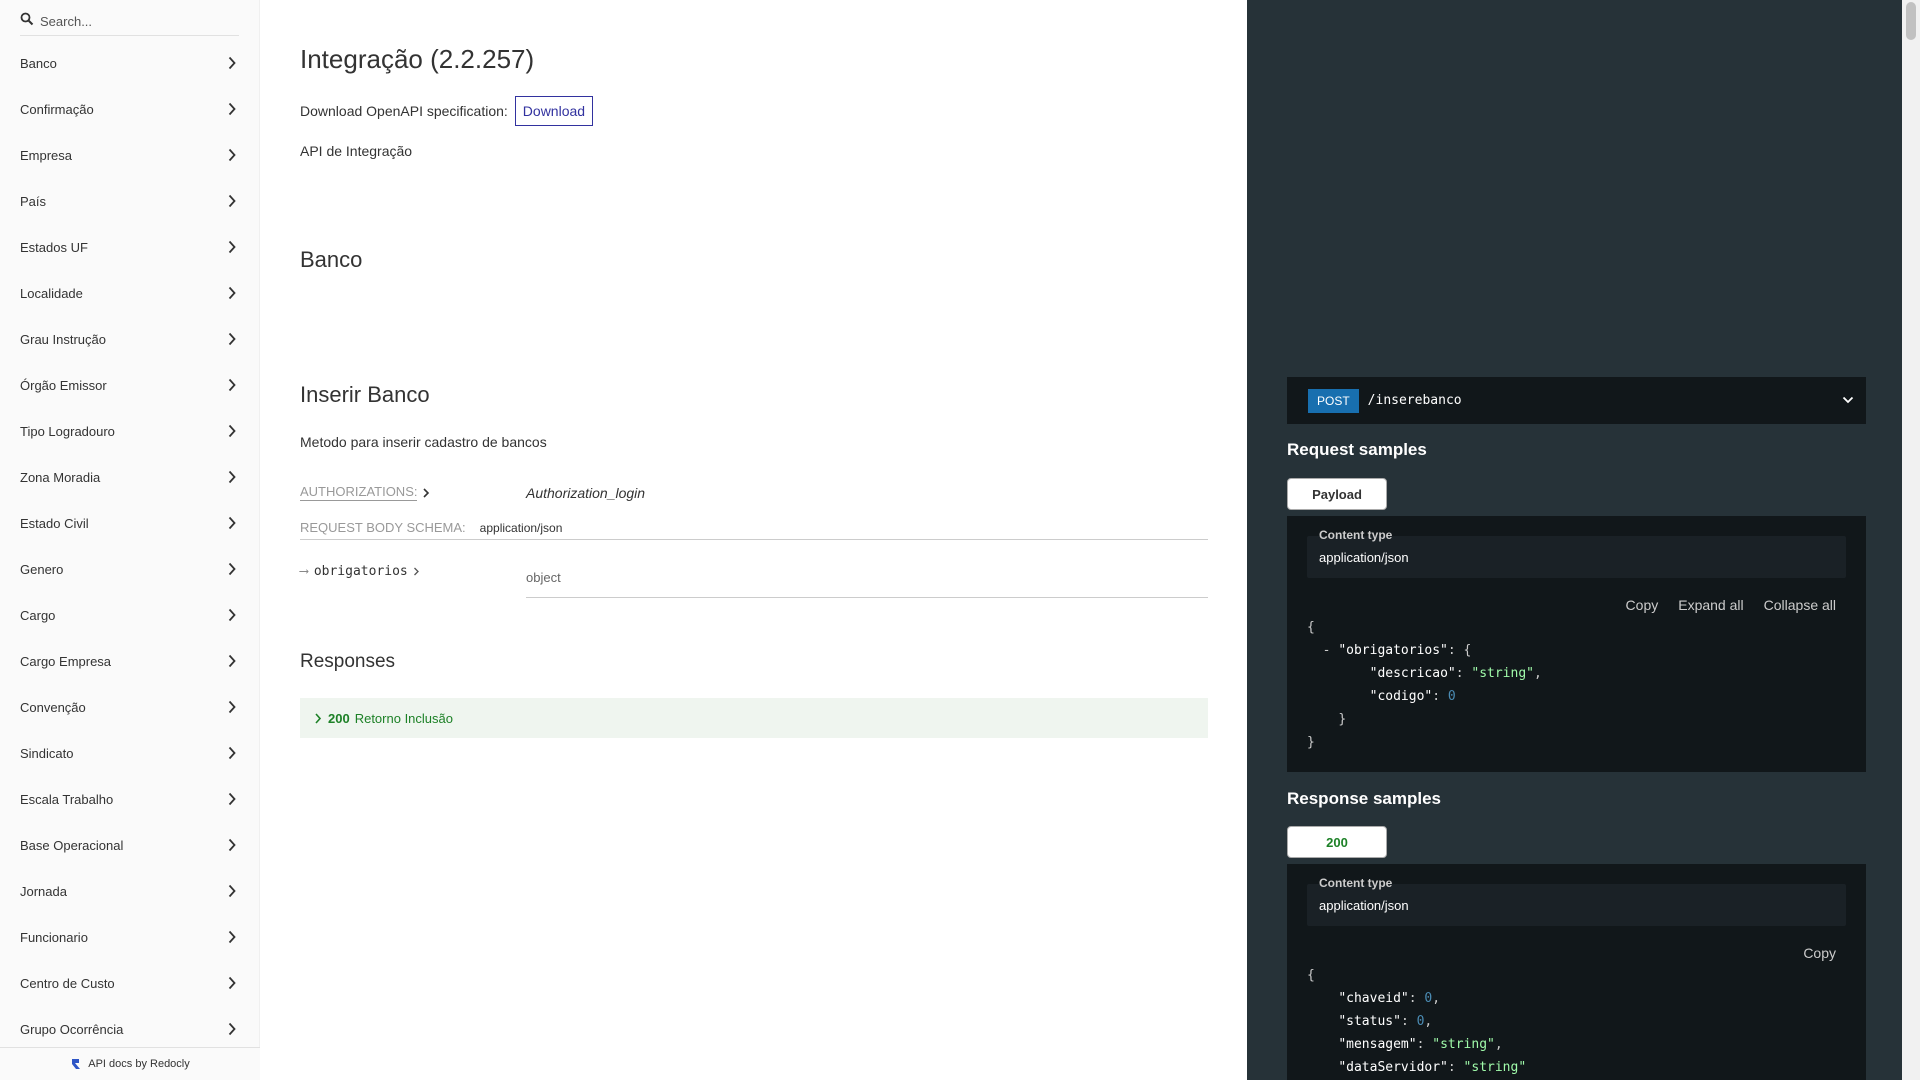 This screenshot has height=1080, width=1920. Describe the element at coordinates (1800, 605) in the screenshot. I see `collapse-all-button: Collapse all` at that location.